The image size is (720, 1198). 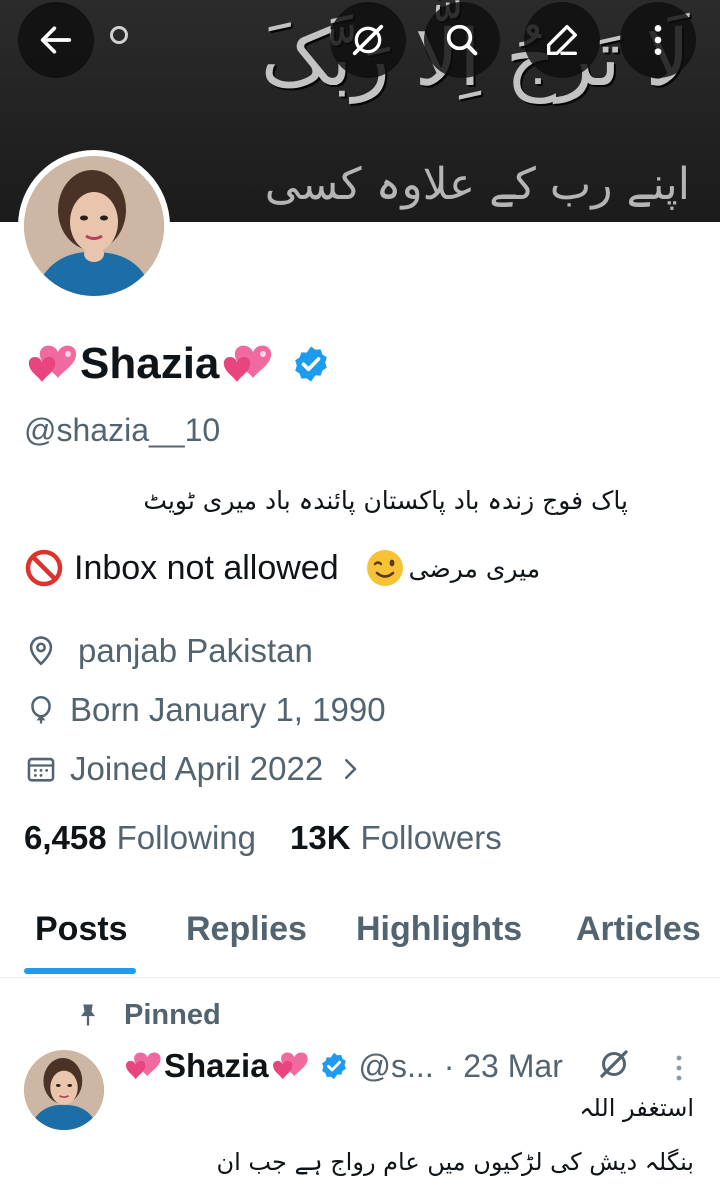 I want to click on arrow-left-icon, so click(x=56, y=40).